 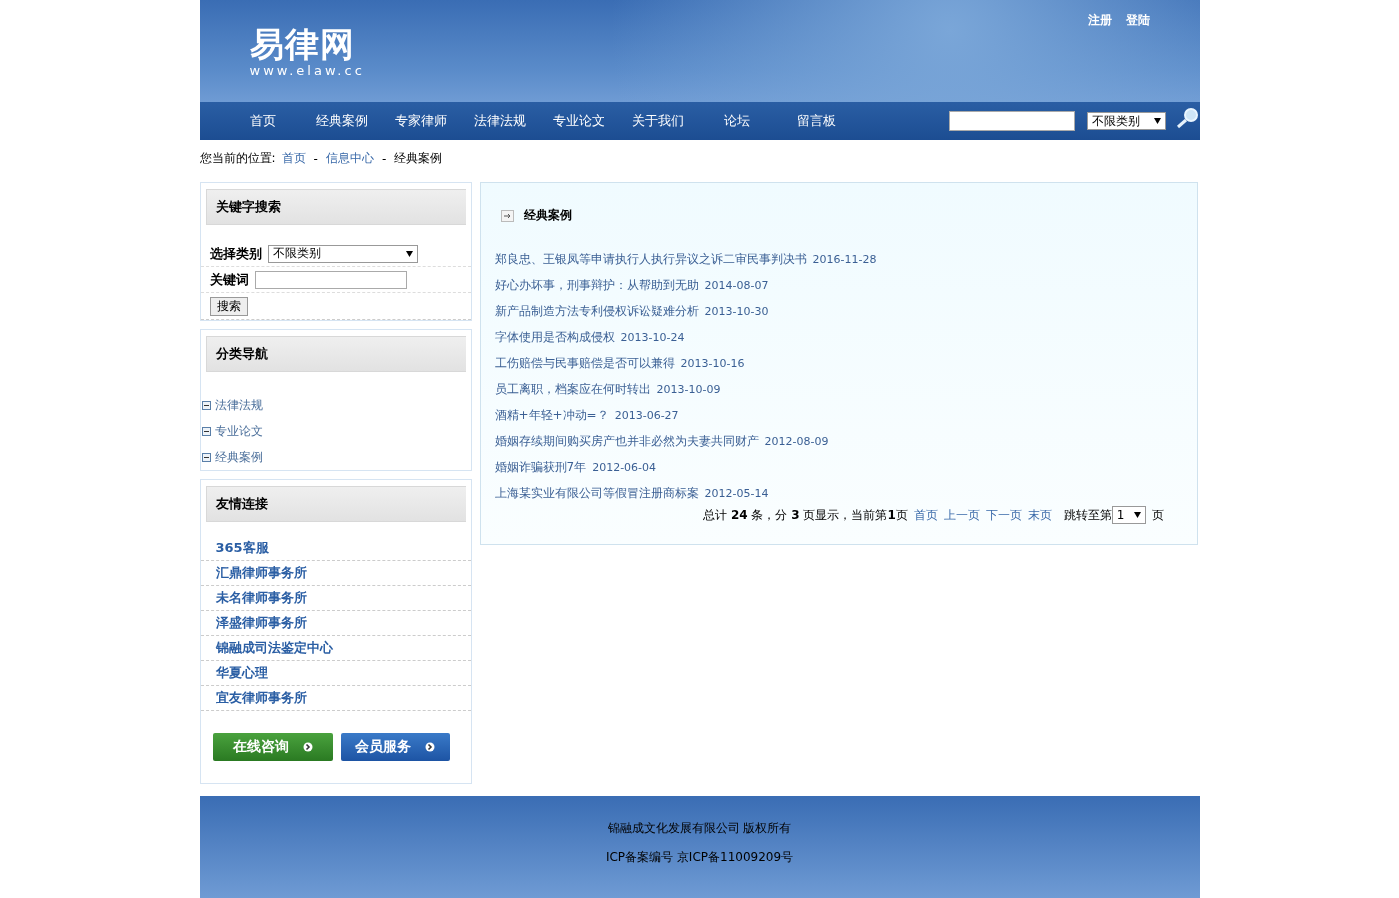 What do you see at coordinates (238, 431) in the screenshot?
I see `category-link: 专业论文` at bounding box center [238, 431].